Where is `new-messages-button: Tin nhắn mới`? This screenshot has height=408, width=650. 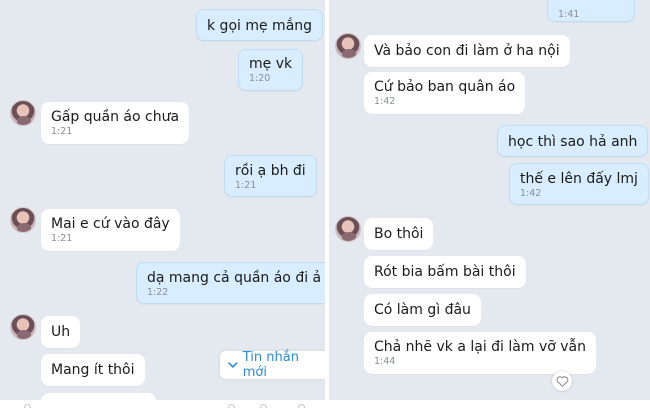
new-messages-button: Tin nhắn mới is located at coordinates (272, 365).